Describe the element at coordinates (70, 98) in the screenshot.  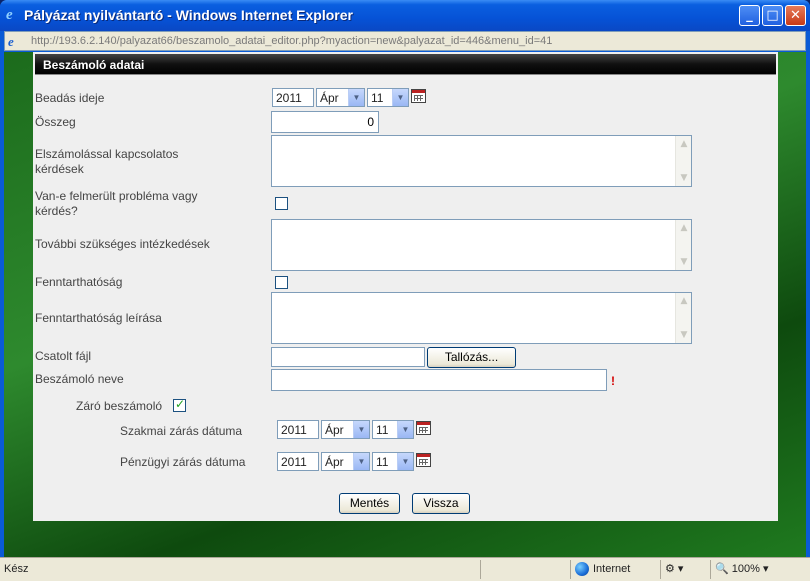
I see `beadas-label: Beadás ideje` at that location.